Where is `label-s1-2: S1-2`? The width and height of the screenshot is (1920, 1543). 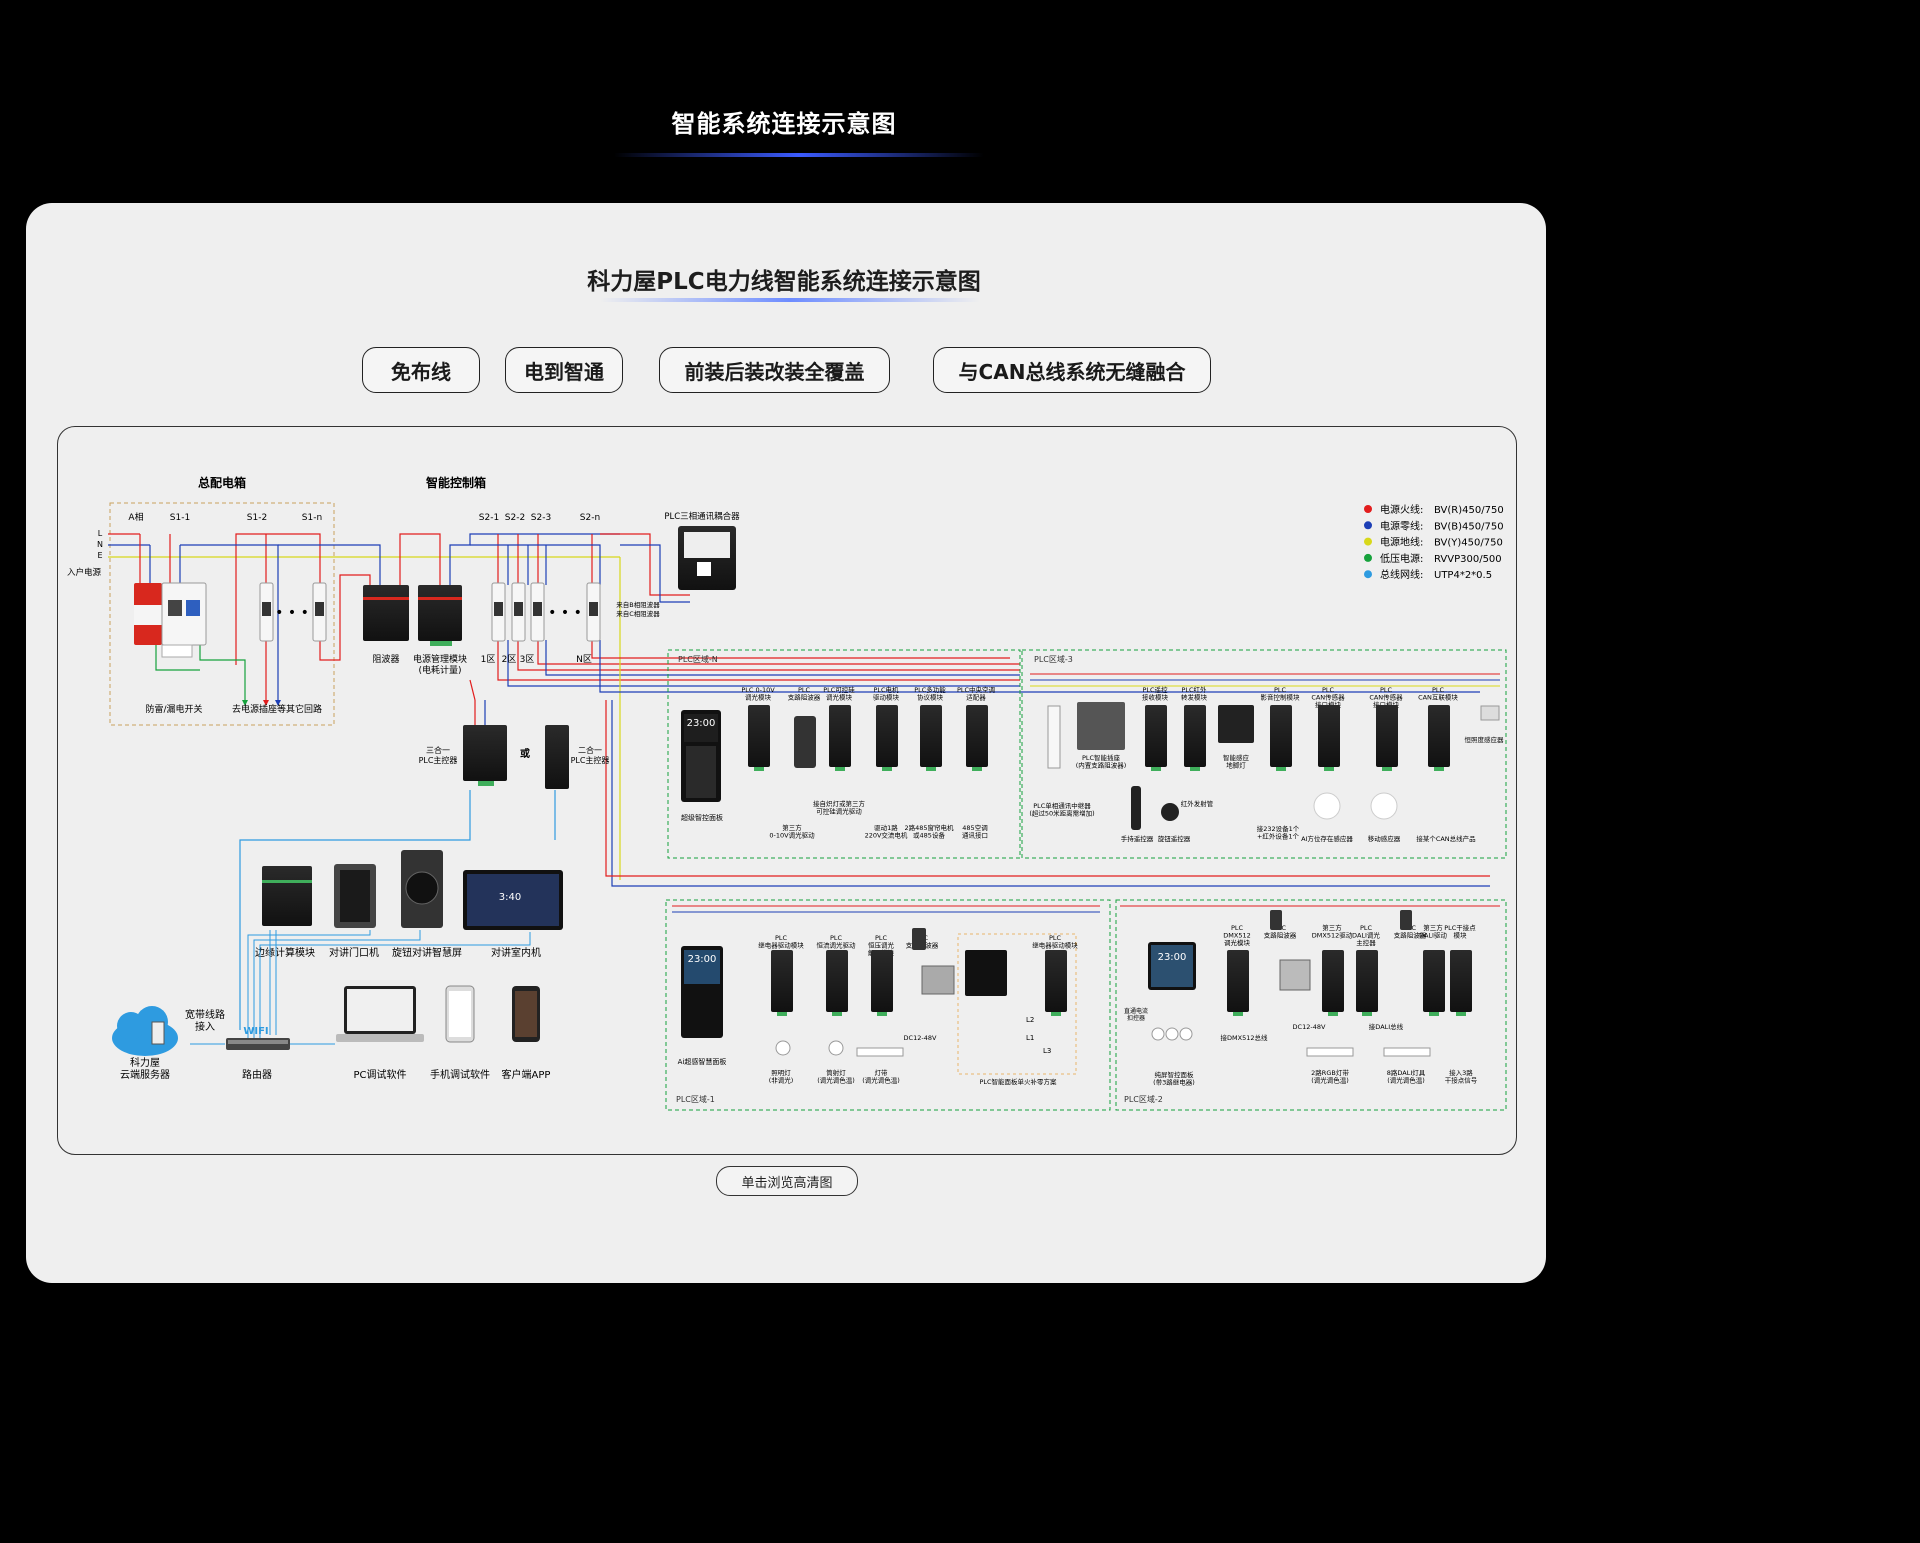
label-s1-2: S1-2 is located at coordinates (257, 518).